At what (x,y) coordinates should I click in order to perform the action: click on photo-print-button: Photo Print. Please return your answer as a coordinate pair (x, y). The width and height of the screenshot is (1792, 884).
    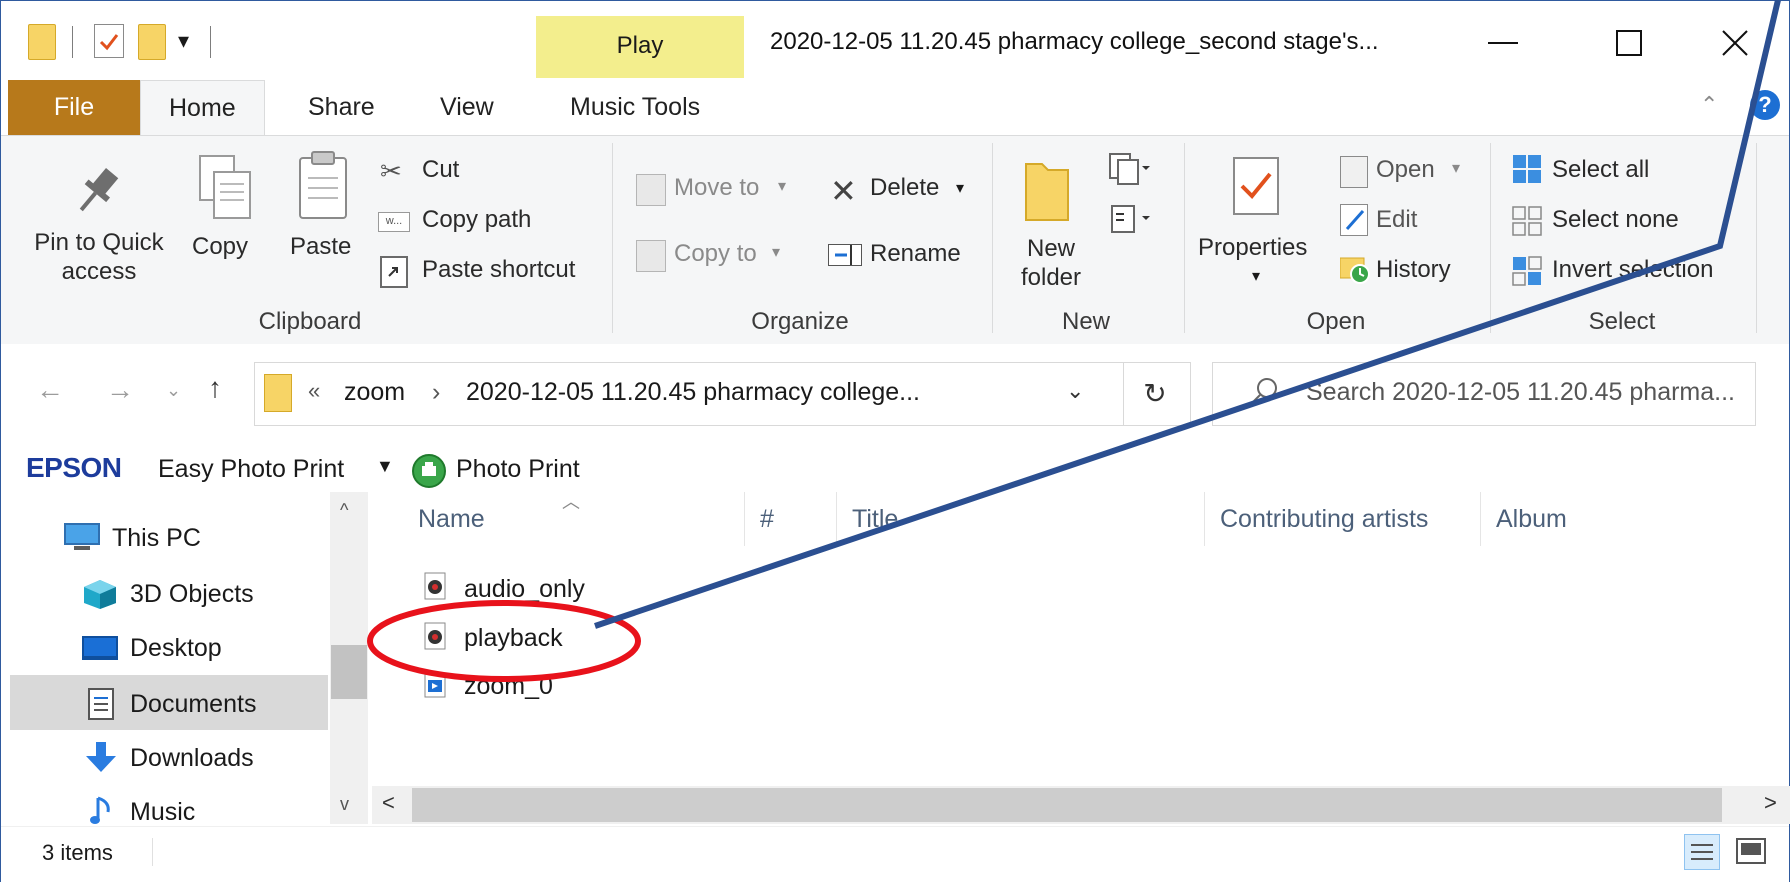
    Looking at the image, I should click on (518, 469).